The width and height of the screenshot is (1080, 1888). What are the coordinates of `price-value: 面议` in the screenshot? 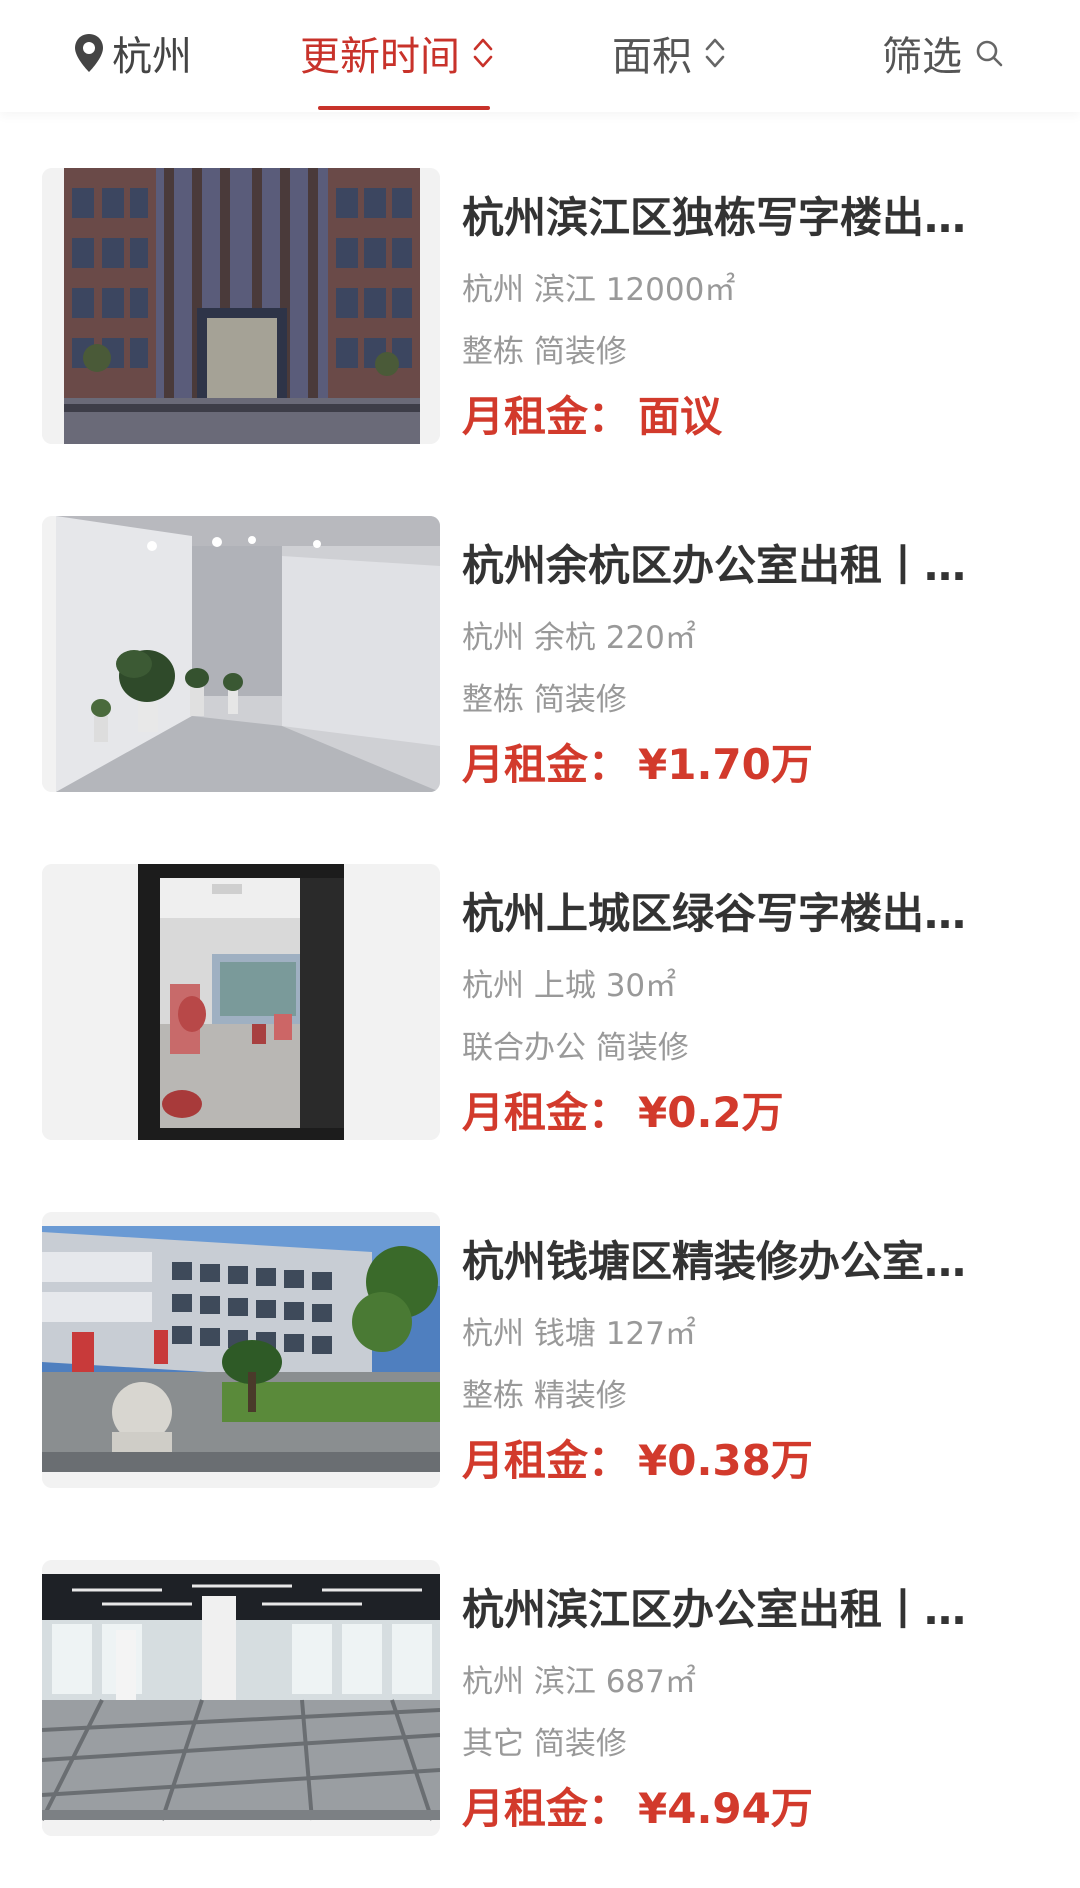 It's located at (680, 416).